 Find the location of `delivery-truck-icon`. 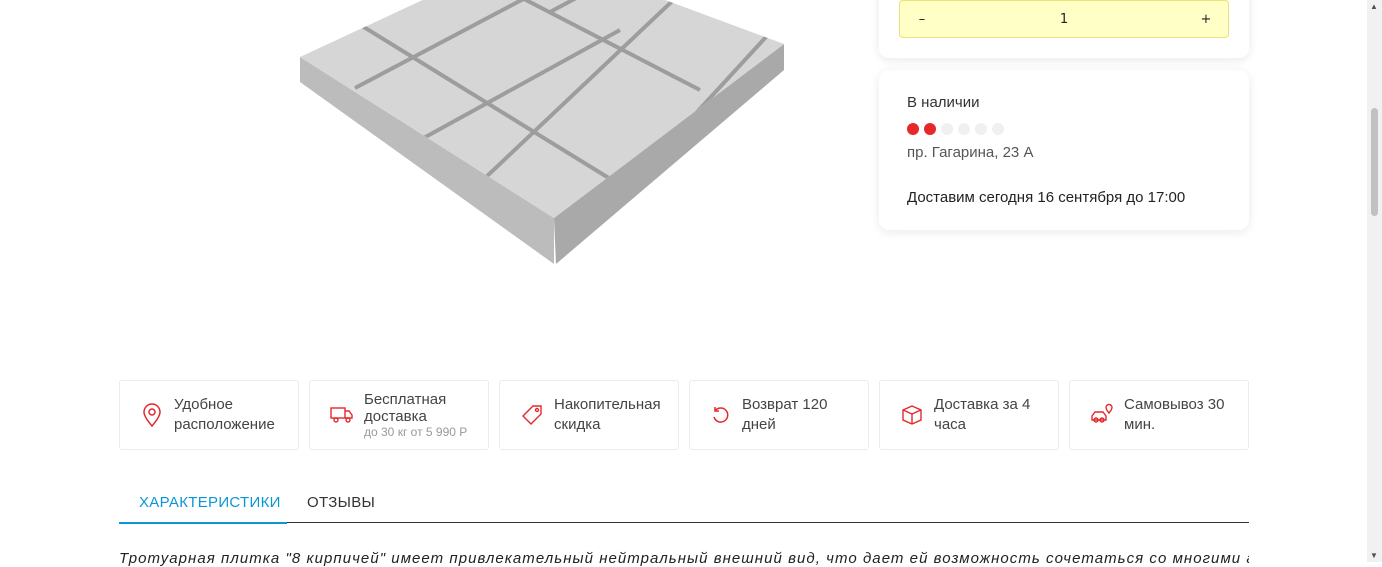

delivery-truck-icon is located at coordinates (341, 415).